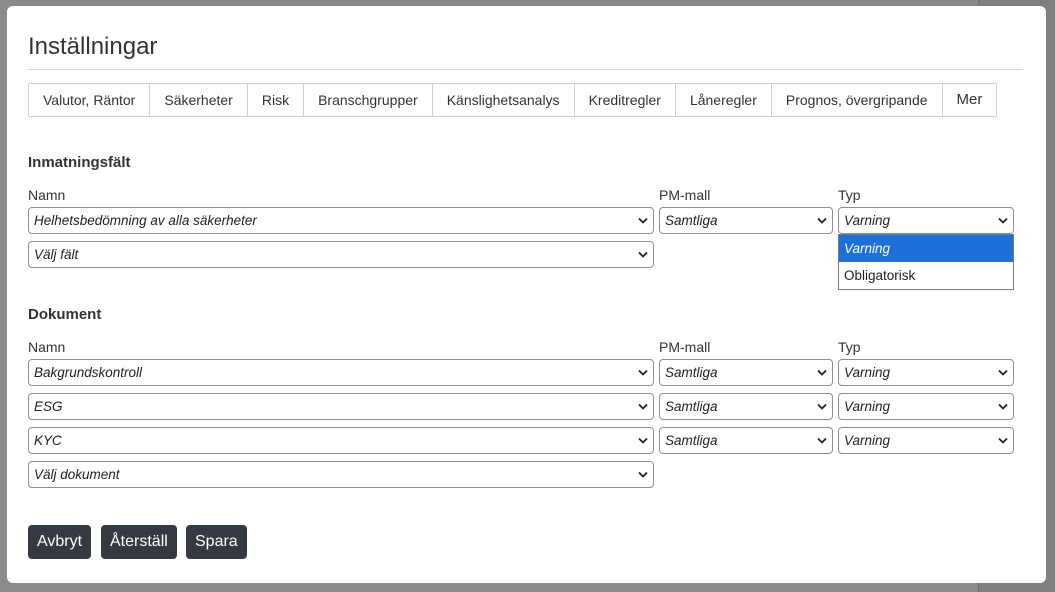 This screenshot has height=592, width=1055. What do you see at coordinates (849, 195) in the screenshot?
I see `inmatning-typ-label: Typ` at bounding box center [849, 195].